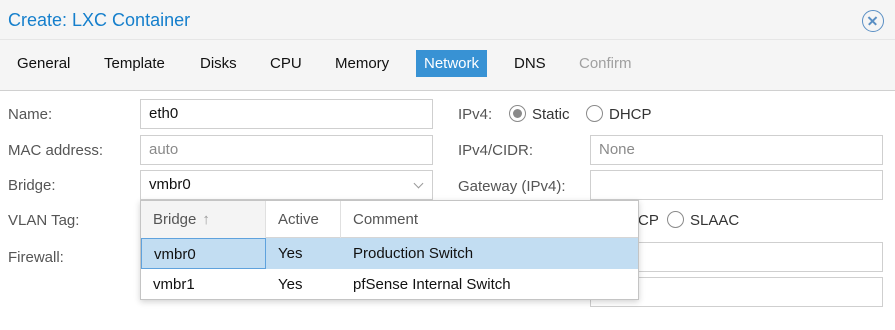 This screenshot has height=330, width=895. What do you see at coordinates (170, 184) in the screenshot?
I see `bridge-select-value: vmbr0` at bounding box center [170, 184].